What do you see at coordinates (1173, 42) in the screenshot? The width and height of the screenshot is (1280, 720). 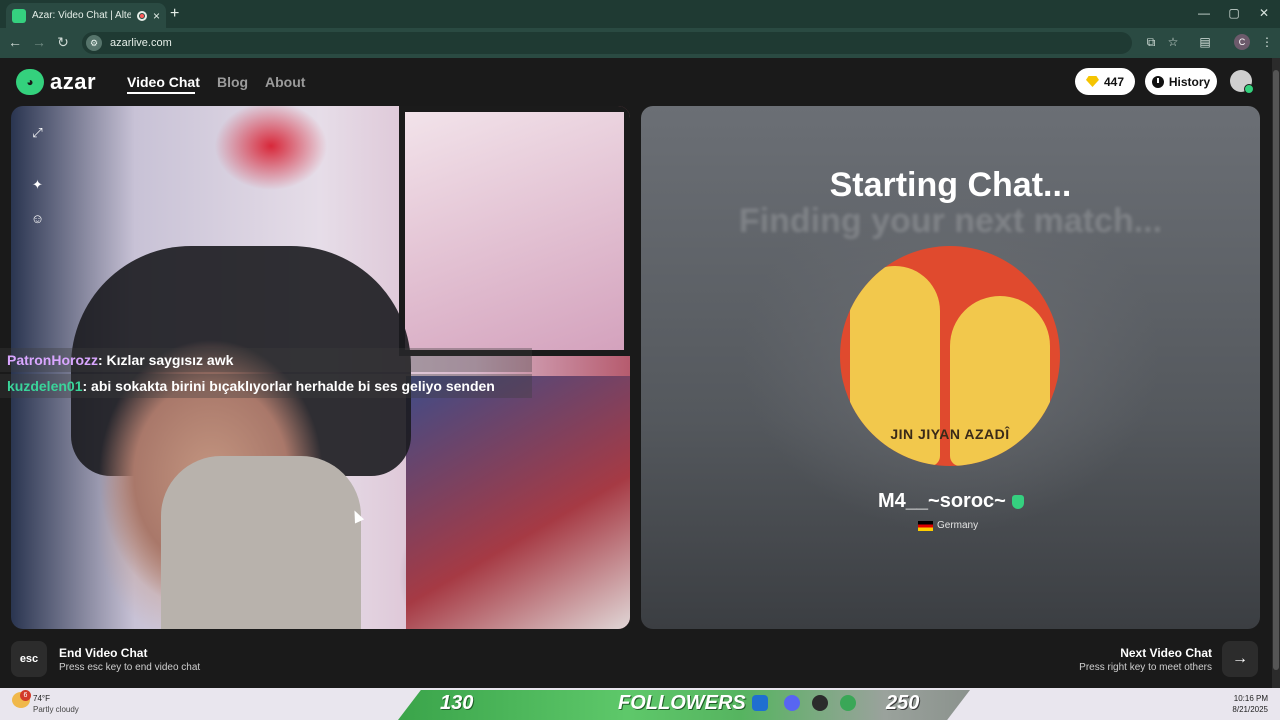 I see `bookmark-star-icon: ☆` at bounding box center [1173, 42].